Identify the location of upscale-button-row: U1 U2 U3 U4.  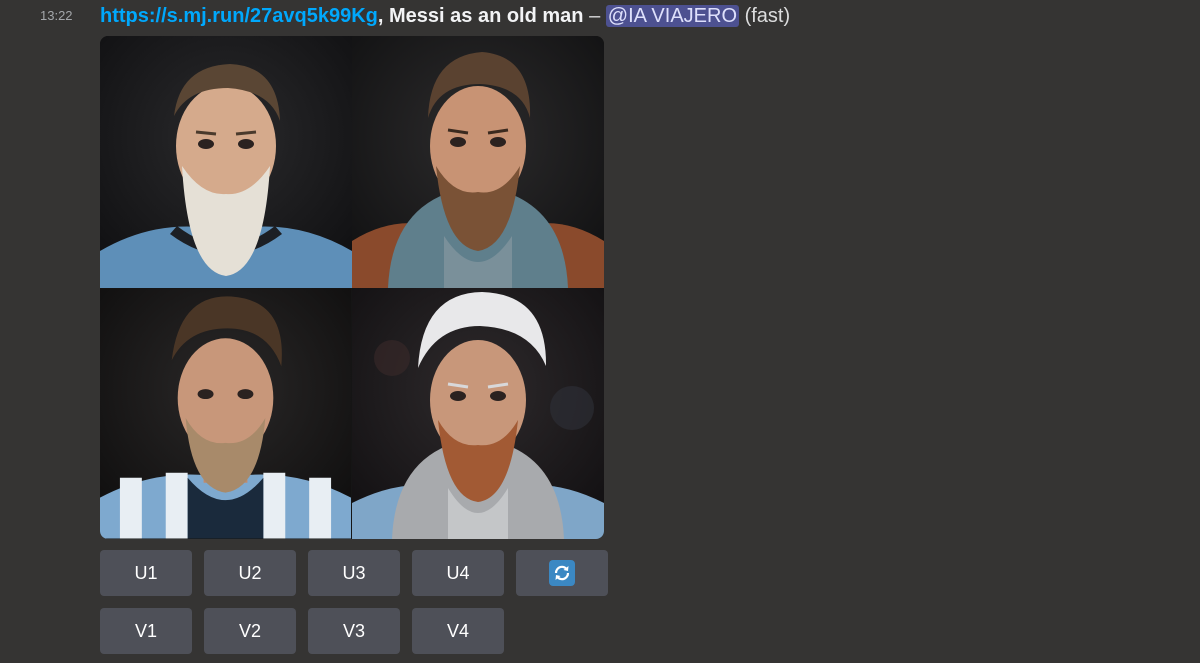
(354, 573).